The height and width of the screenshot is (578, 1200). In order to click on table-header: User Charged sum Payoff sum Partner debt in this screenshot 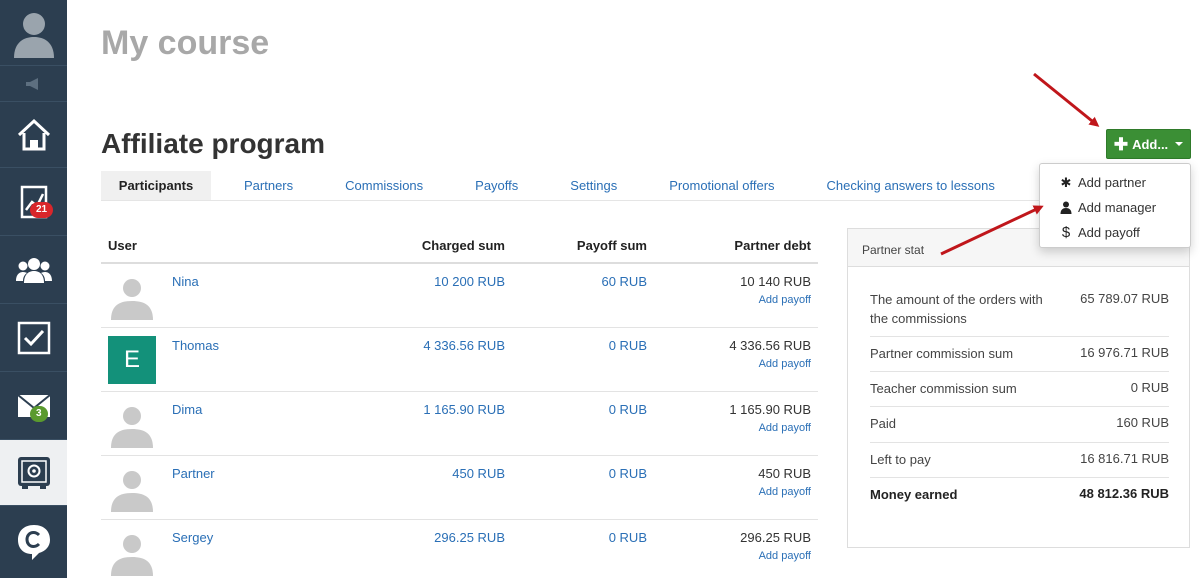, I will do `click(459, 246)`.